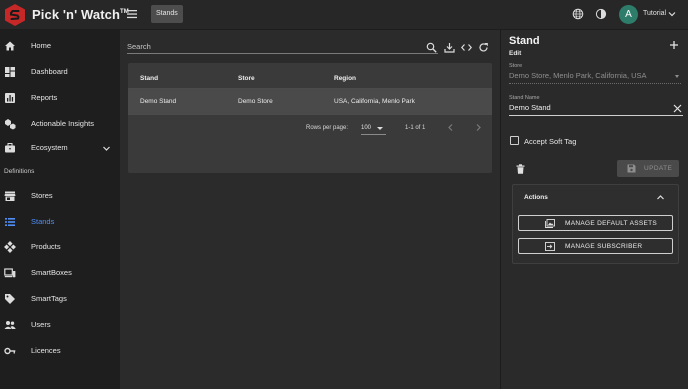  I want to click on sidebar-item-label: SmartTags, so click(49, 298).